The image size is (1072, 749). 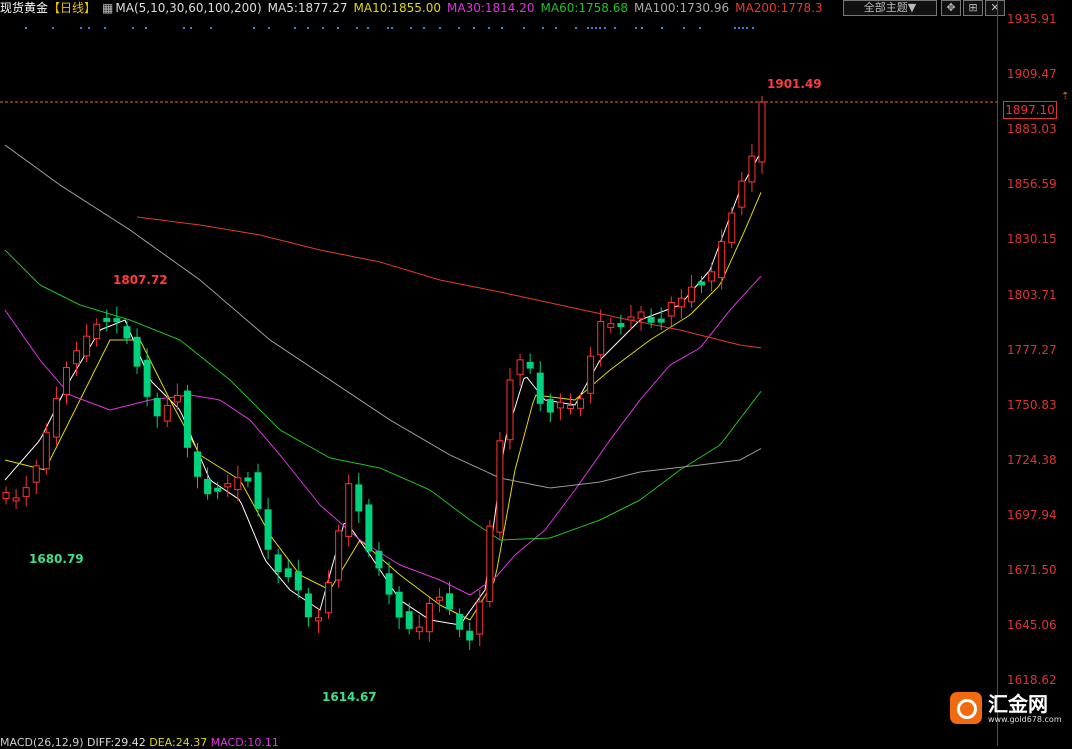 What do you see at coordinates (1006, 708) in the screenshot?
I see `gold678-logo: 汇金网 www.gold678.com` at bounding box center [1006, 708].